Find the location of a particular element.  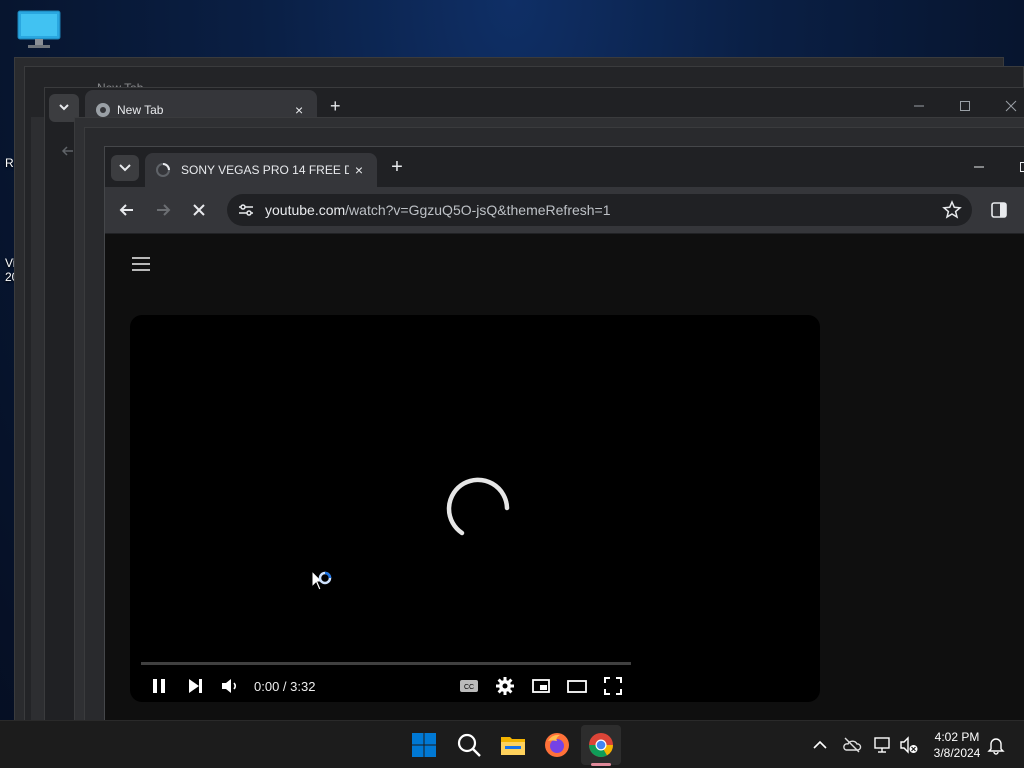

hamburger-menu-icon is located at coordinates (141, 264).